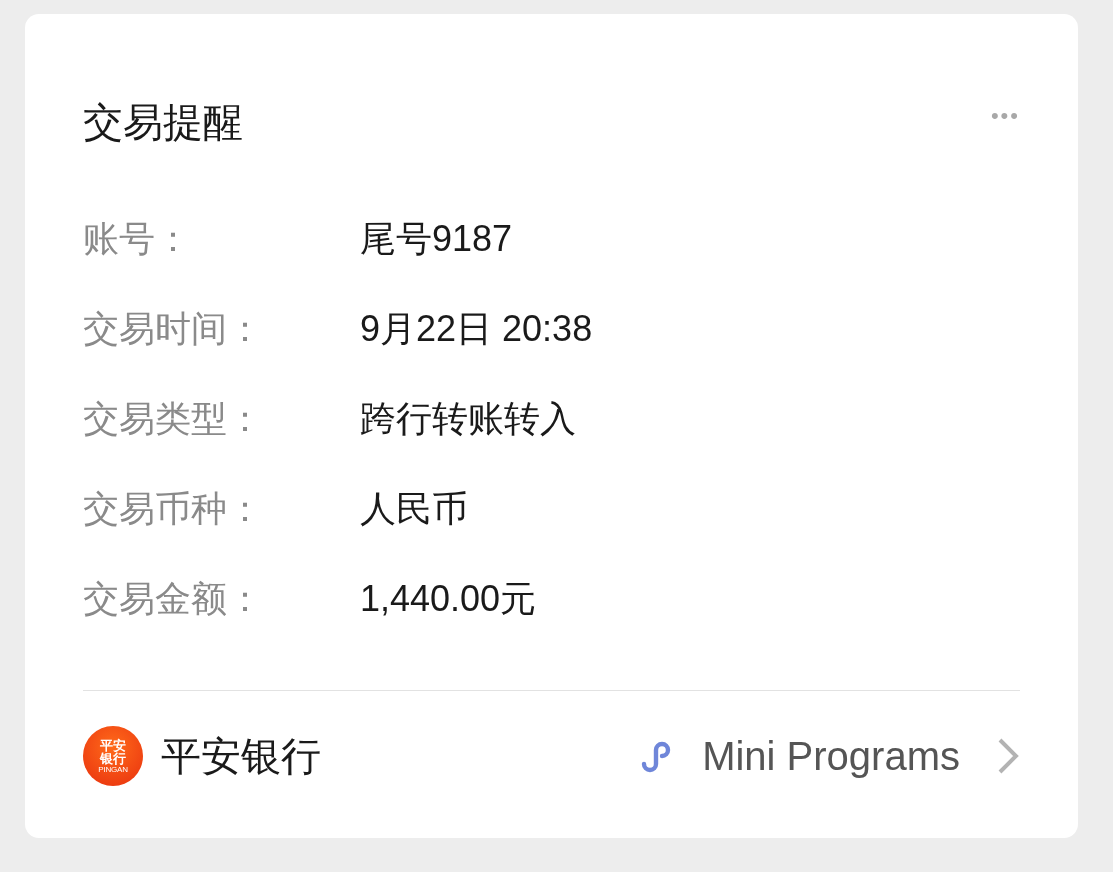 The width and height of the screenshot is (1113, 872). I want to click on chevron-right-icon, so click(1008, 756).